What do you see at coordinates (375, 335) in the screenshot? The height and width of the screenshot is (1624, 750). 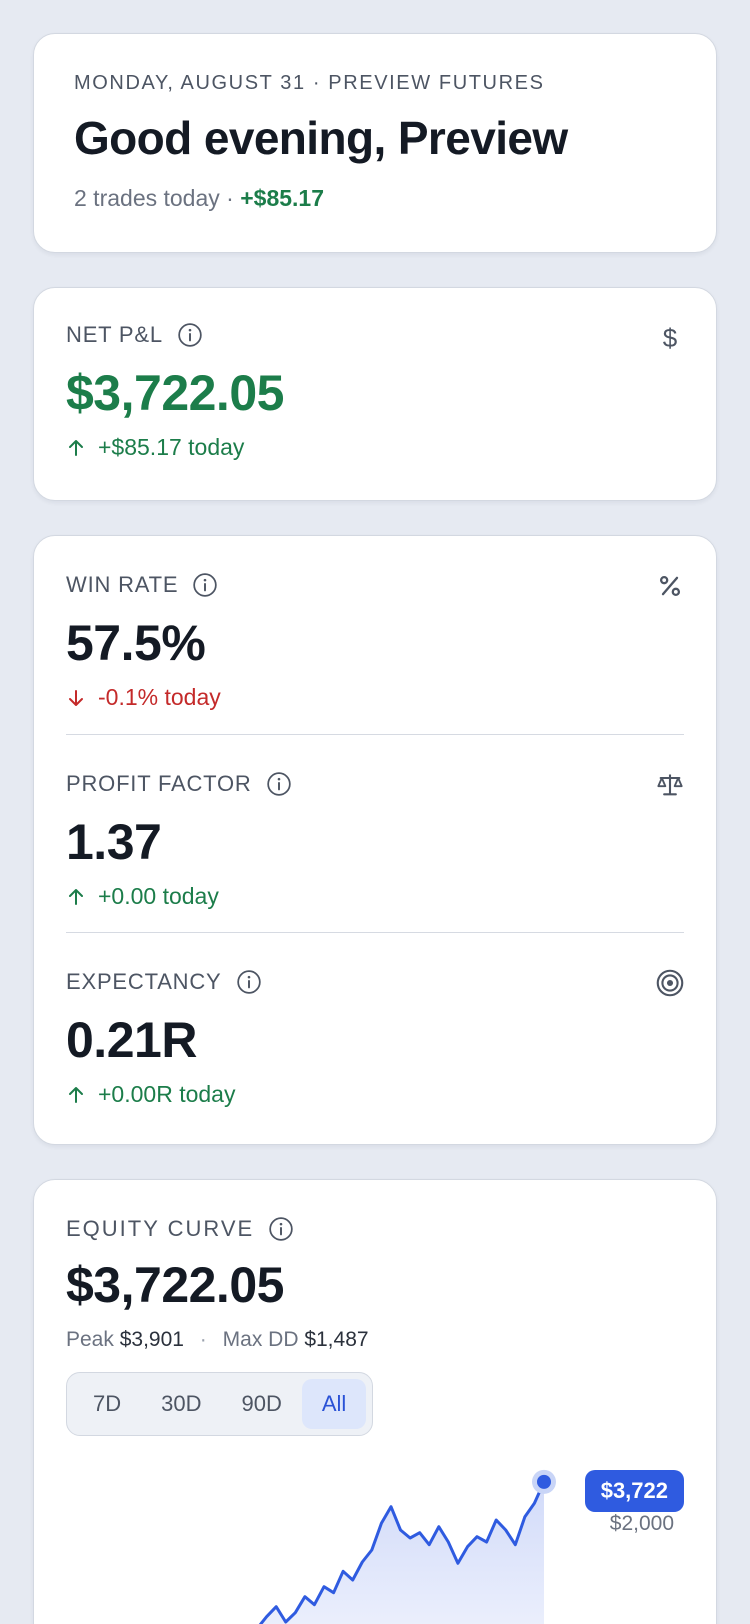 I see `net-pnl-label-row: NET P&L` at bounding box center [375, 335].